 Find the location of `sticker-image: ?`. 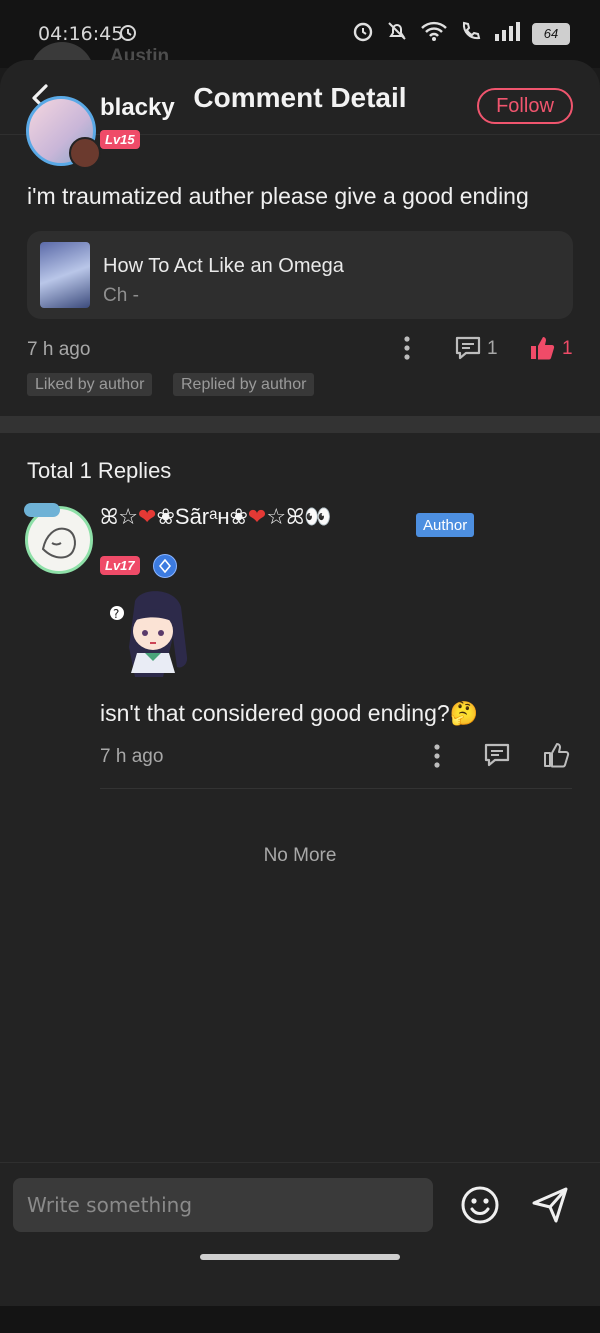

sticker-image: ? is located at coordinates (153, 633).